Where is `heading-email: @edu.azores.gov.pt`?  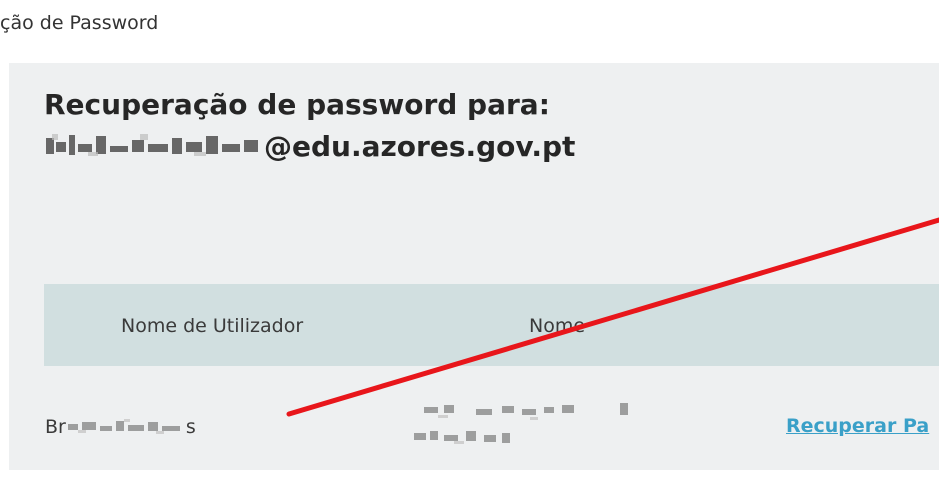 heading-email: @edu.azores.gov.pt is located at coordinates (309, 147).